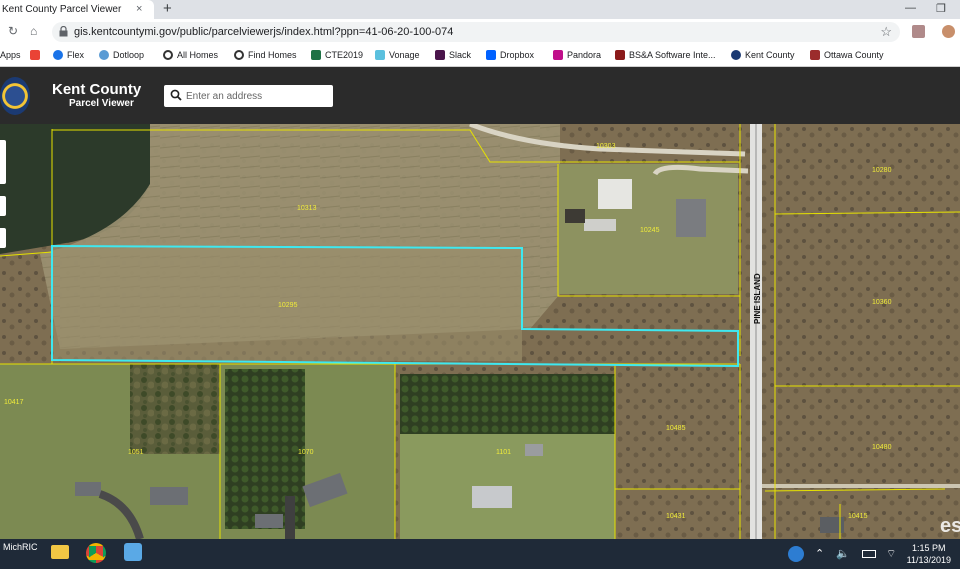  What do you see at coordinates (918, 31) in the screenshot?
I see `extension-icon` at bounding box center [918, 31].